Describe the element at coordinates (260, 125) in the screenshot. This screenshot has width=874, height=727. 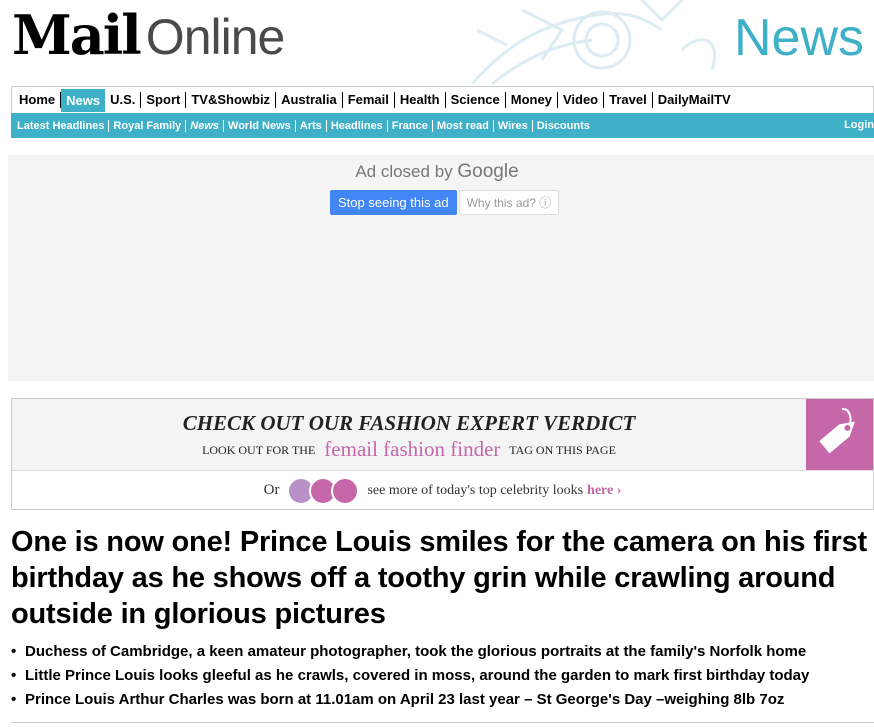
I see `subnav-world-news: World News` at that location.